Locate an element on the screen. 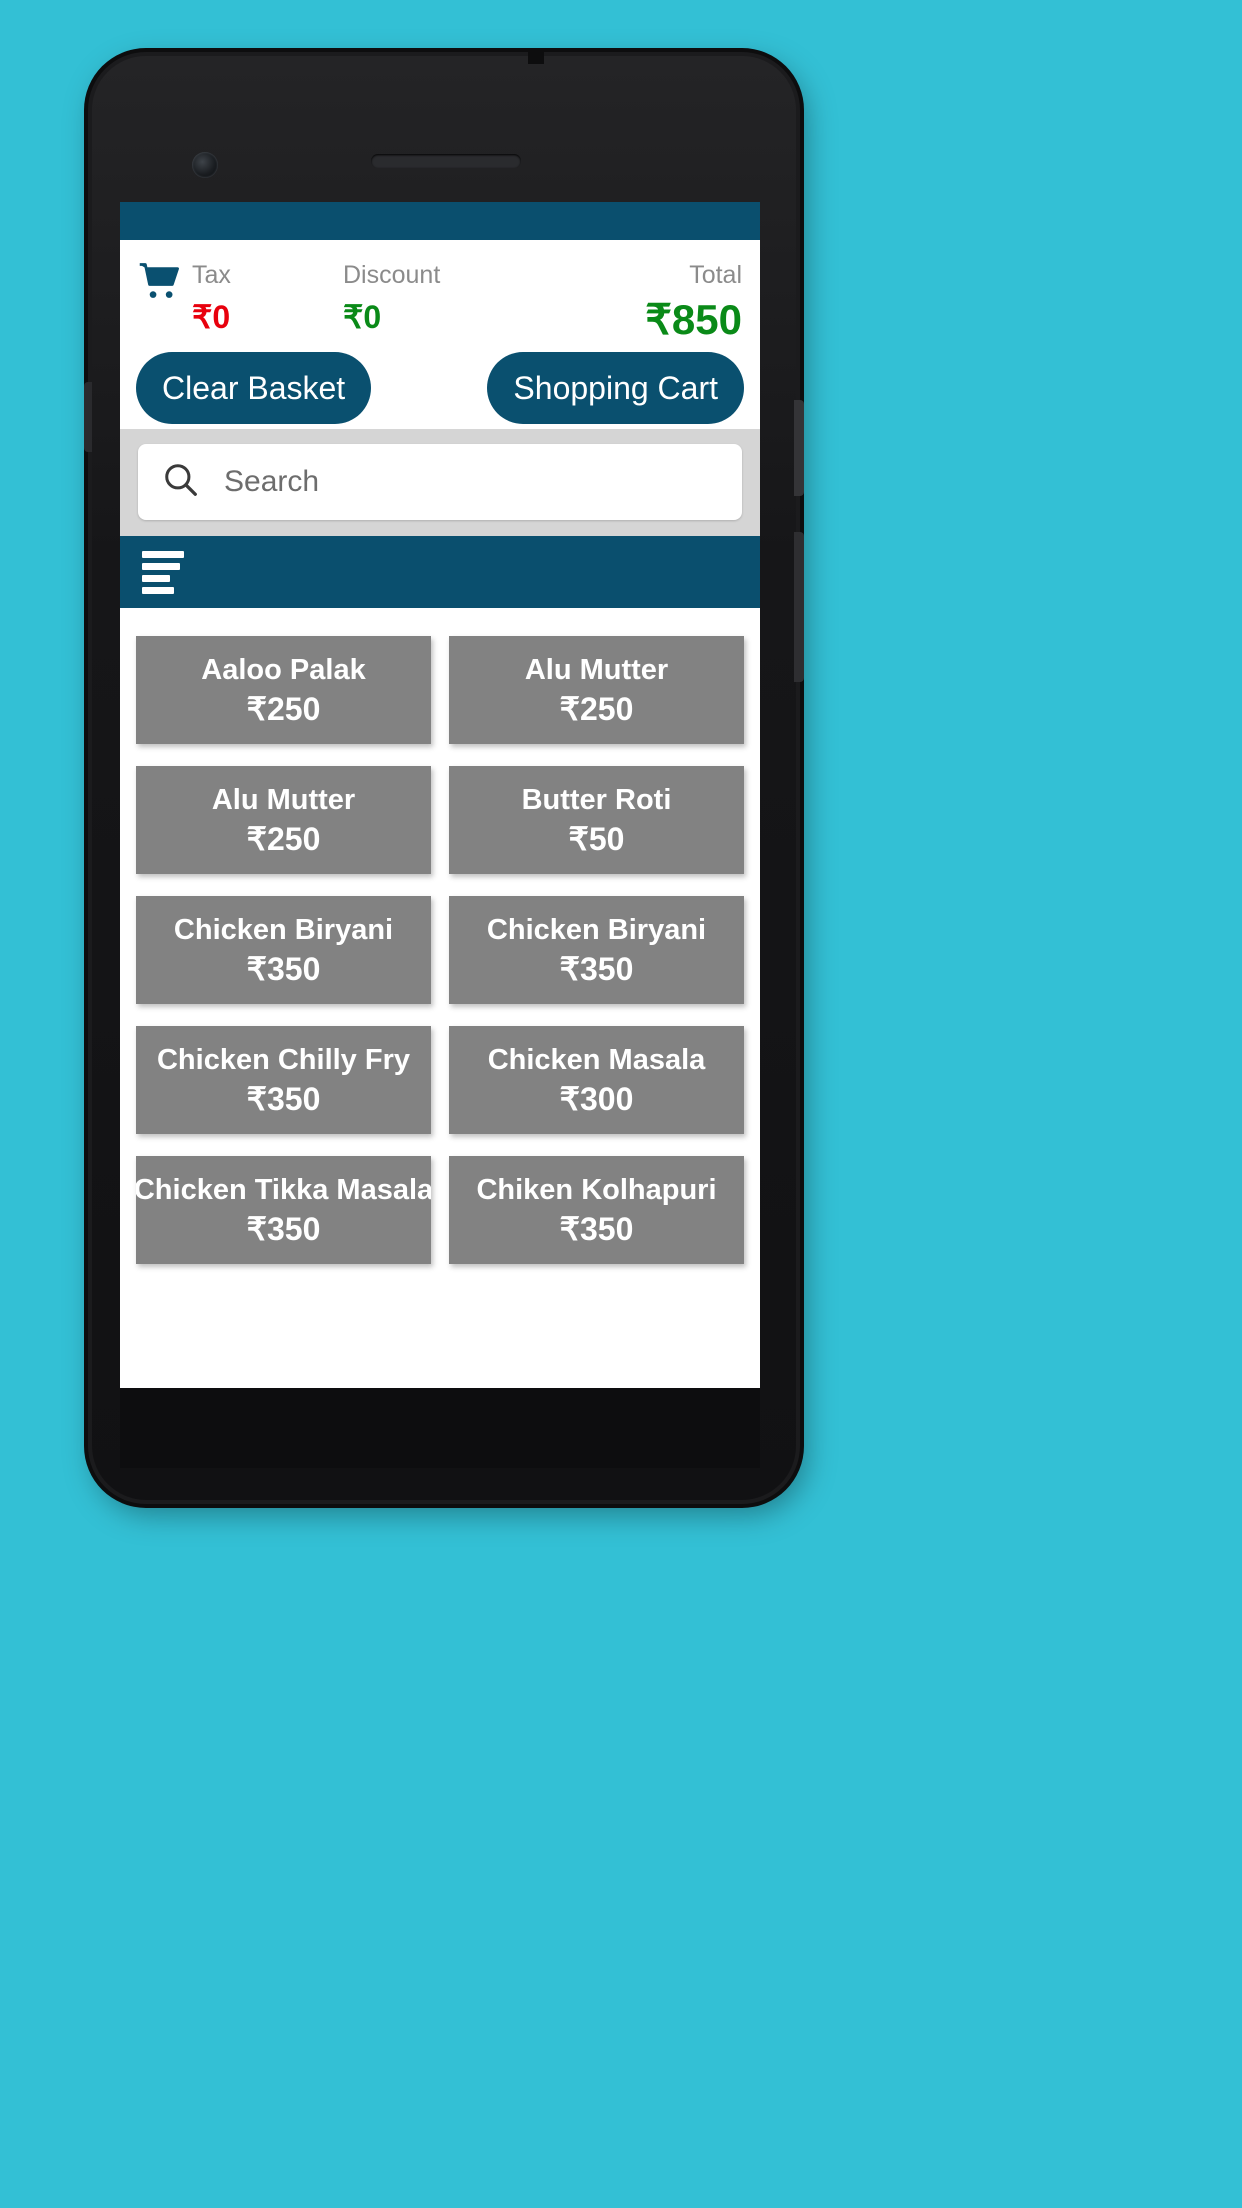 This screenshot has width=1242, height=2208. total-value: ₹850 is located at coordinates (693, 319).